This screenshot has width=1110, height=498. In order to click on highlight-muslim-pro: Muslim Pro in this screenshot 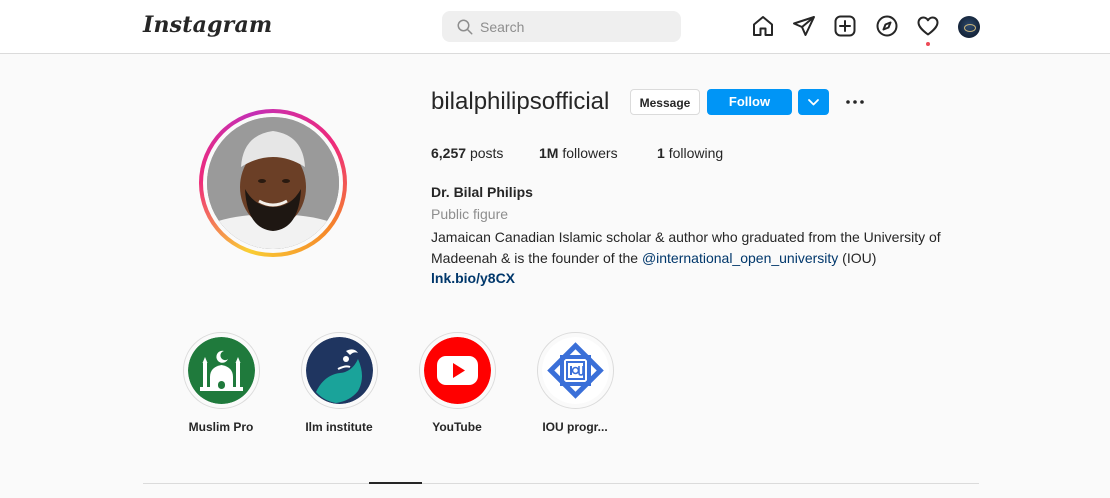, I will do `click(221, 383)`.